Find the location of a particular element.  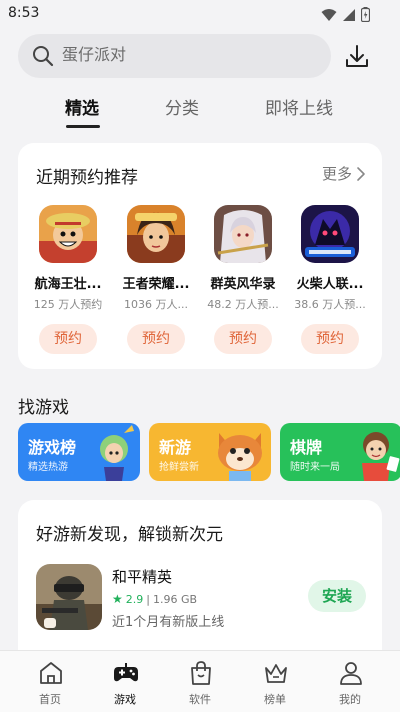

nav-profile: 我的 is located at coordinates (350, 681).